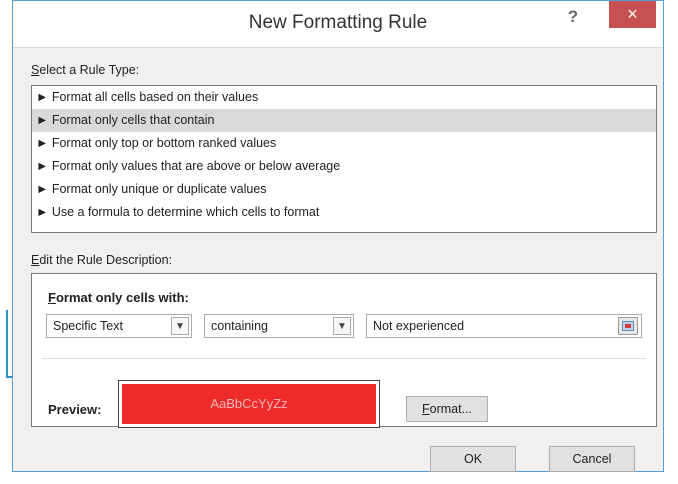 The image size is (678, 484). What do you see at coordinates (338, 24) in the screenshot?
I see `title-bar: New Formatting Rule ? ×` at bounding box center [338, 24].